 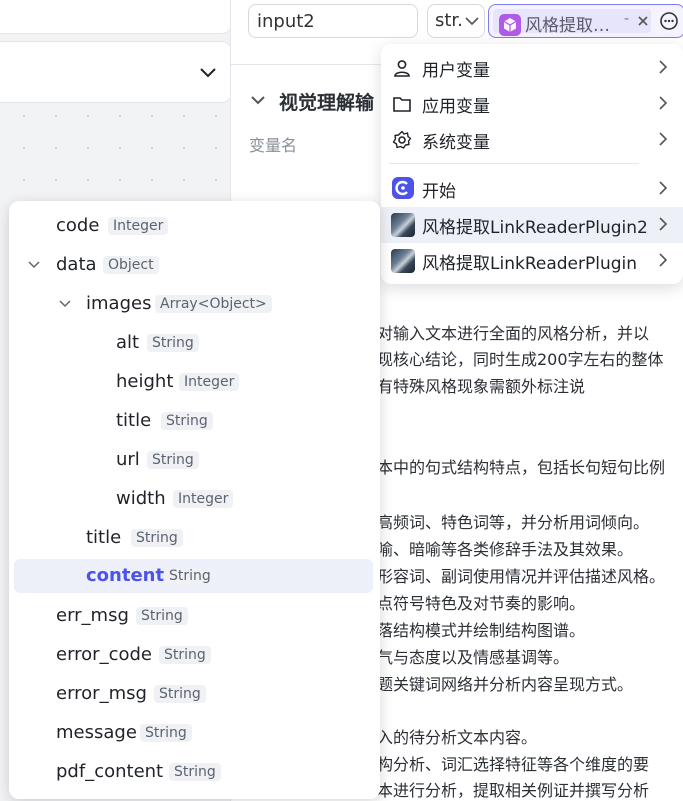 What do you see at coordinates (520, 359) in the screenshot?
I see `prompt-text-line: 现核心结论，同时生成200字左右的整体` at bounding box center [520, 359].